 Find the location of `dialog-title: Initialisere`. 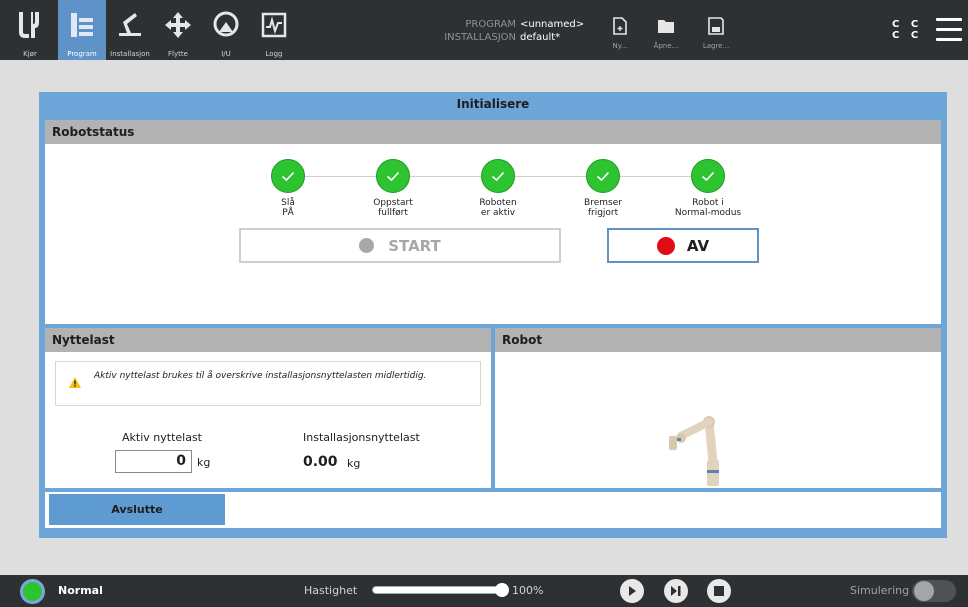

dialog-title: Initialisere is located at coordinates (493, 104).